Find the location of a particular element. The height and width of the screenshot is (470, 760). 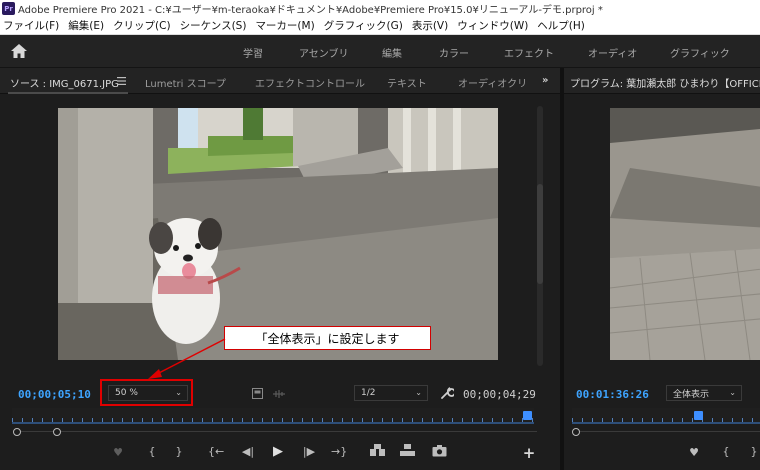

program-playhead-marker is located at coordinates (698, 415).